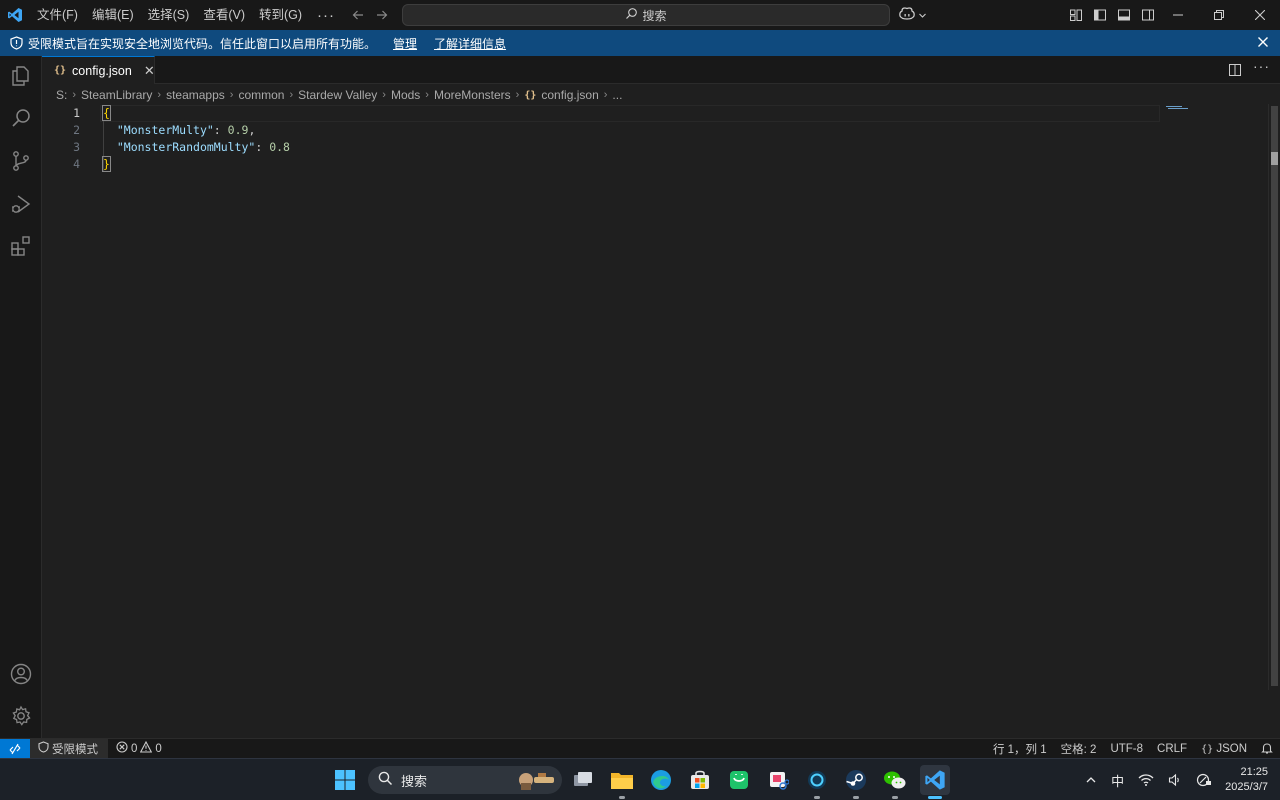  I want to click on customize-layout-icon, so click(1076, 15).